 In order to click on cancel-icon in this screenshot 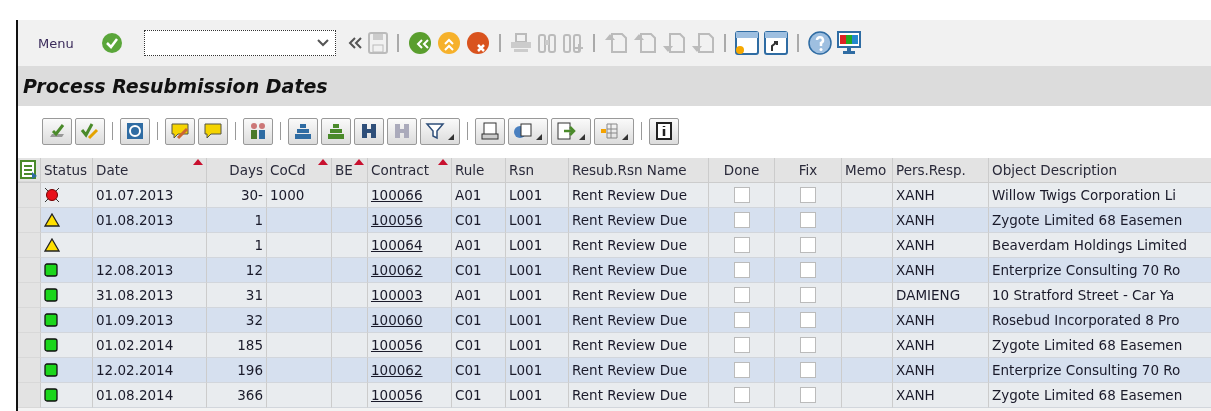, I will do `click(477, 43)`.